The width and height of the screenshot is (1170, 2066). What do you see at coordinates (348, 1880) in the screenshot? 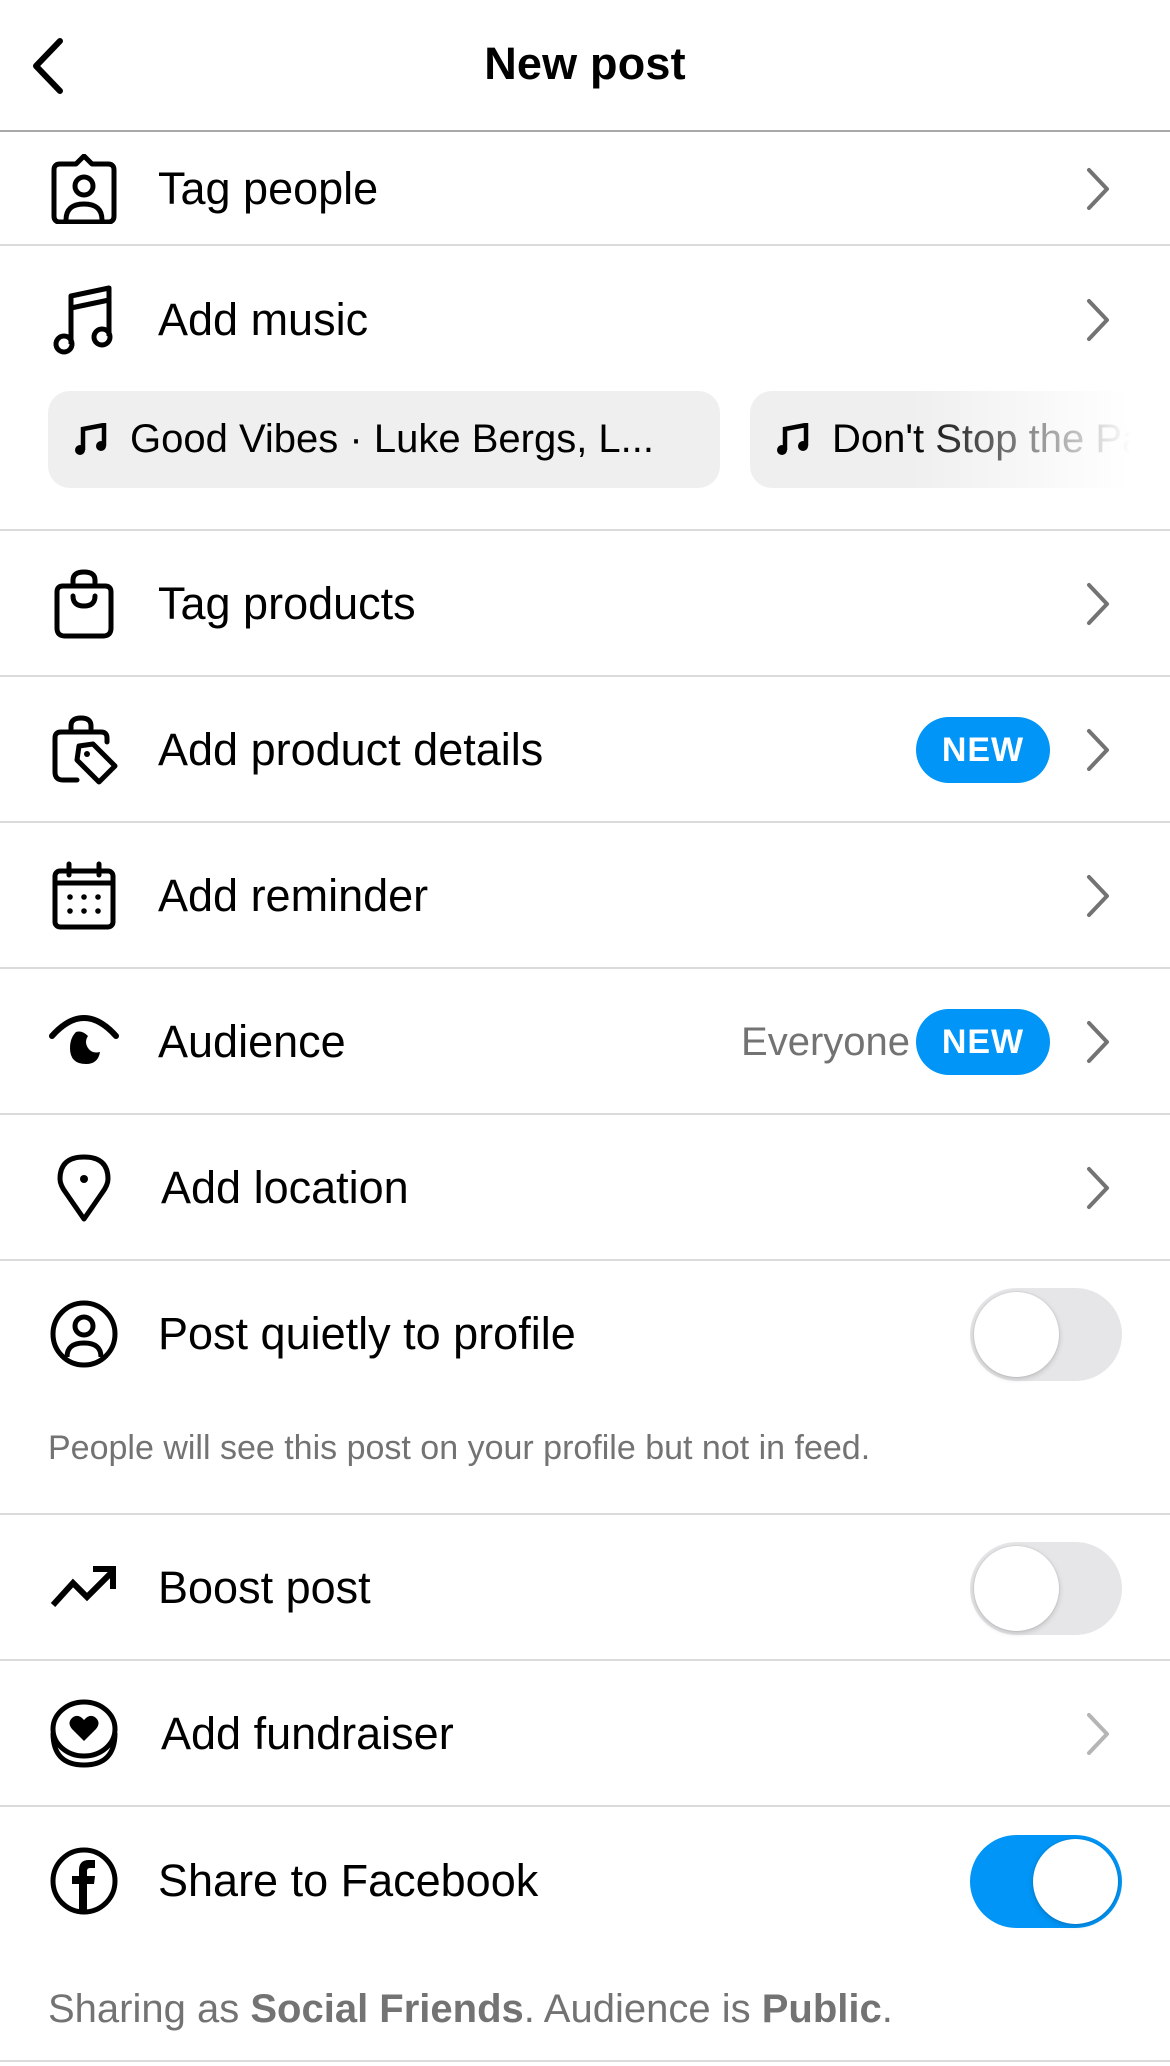
I see `row-label: Share to Facebook` at bounding box center [348, 1880].